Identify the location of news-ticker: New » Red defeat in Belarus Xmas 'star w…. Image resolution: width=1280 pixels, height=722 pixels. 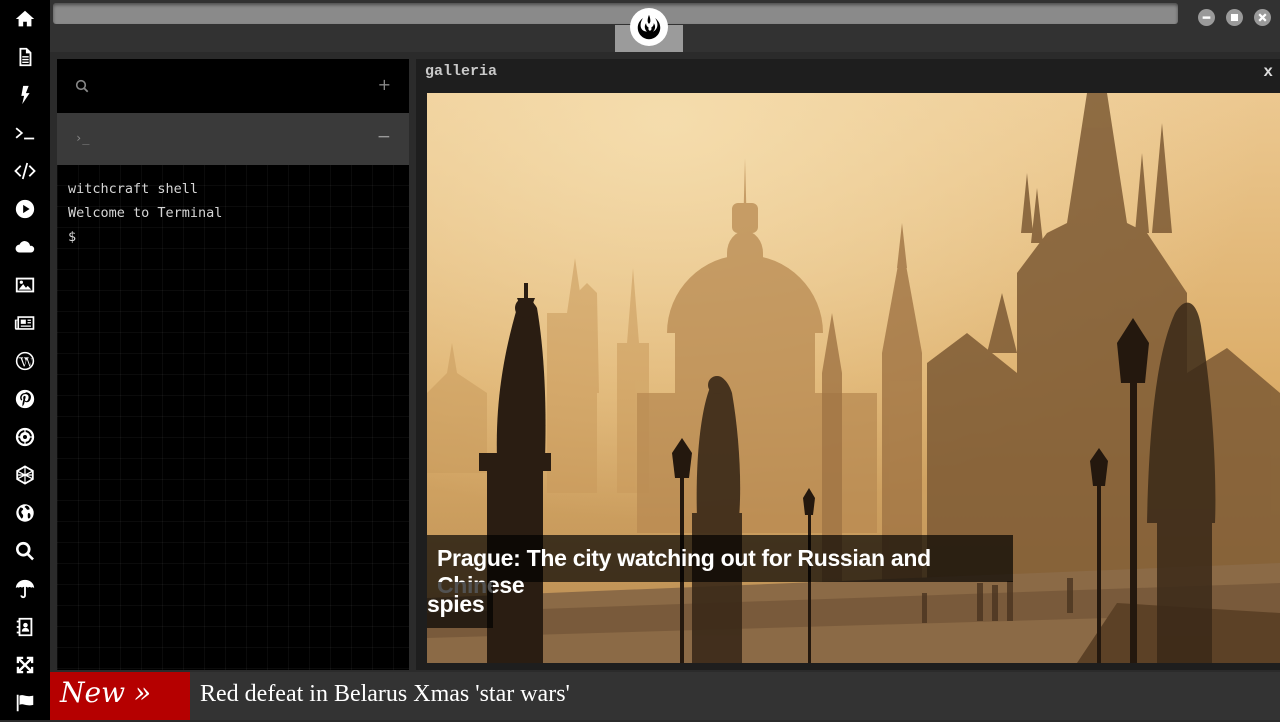
(665, 696).